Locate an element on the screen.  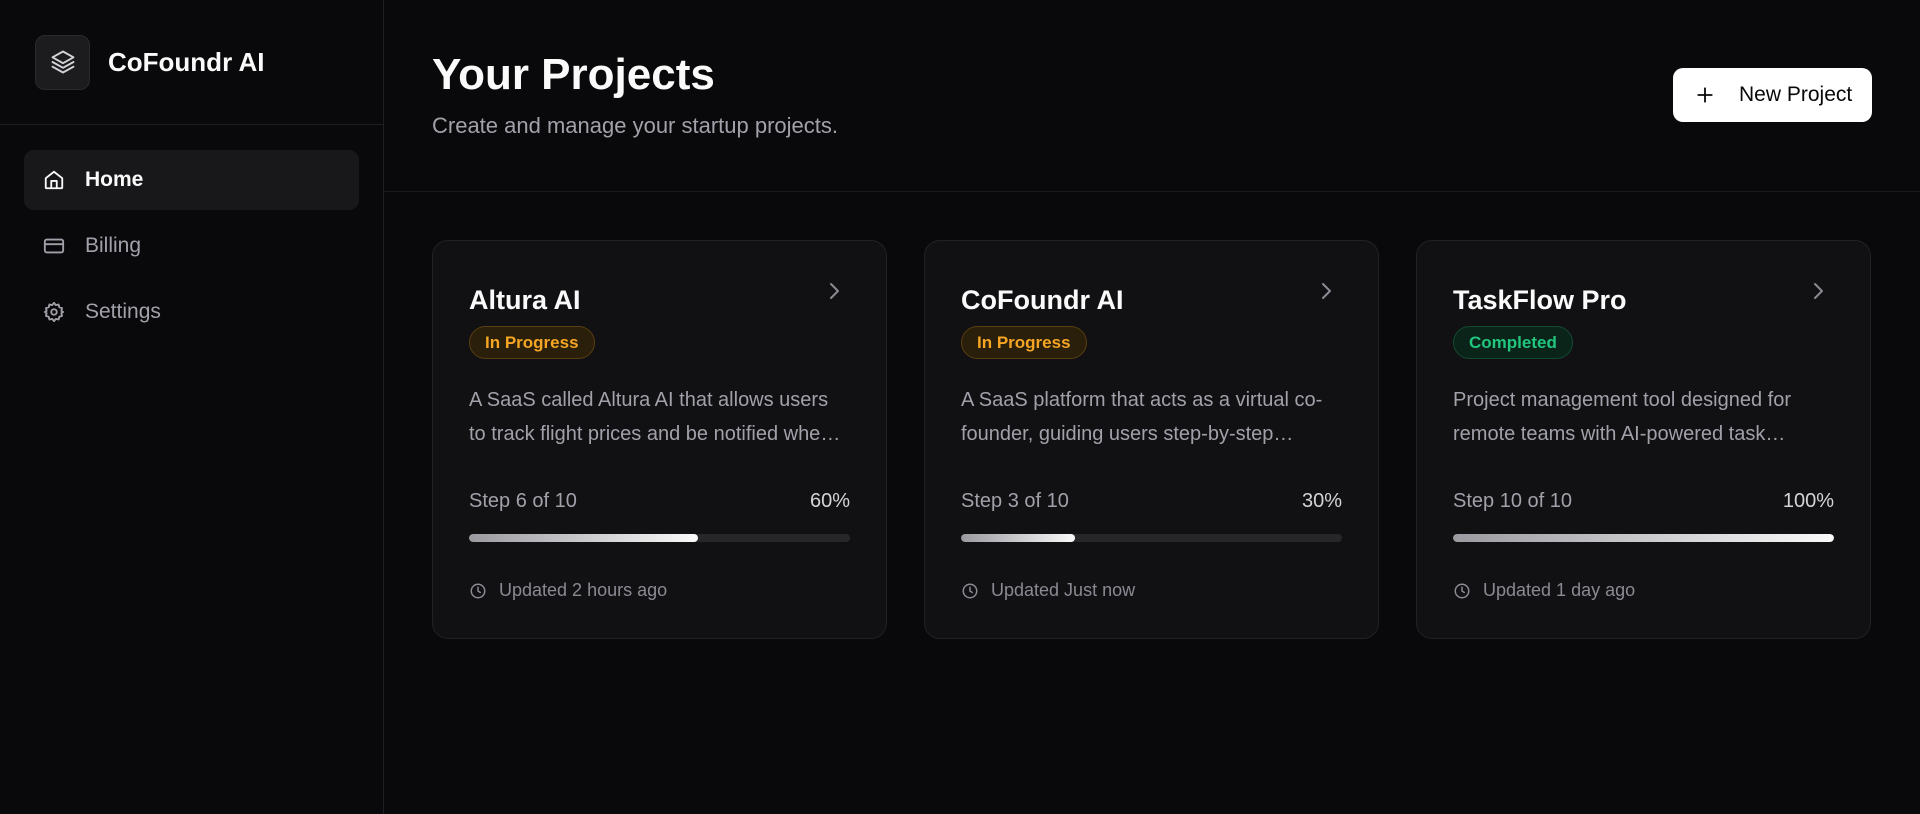
progress-percent: 60% is located at coordinates (829, 501).